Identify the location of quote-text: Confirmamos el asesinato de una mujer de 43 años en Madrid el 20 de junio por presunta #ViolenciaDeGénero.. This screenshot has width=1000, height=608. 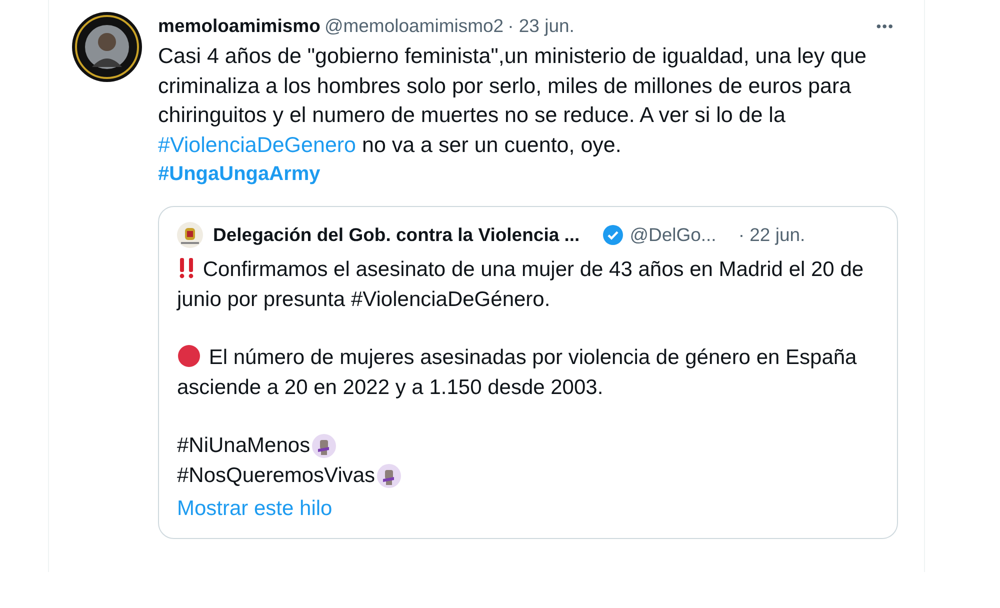
(521, 284).